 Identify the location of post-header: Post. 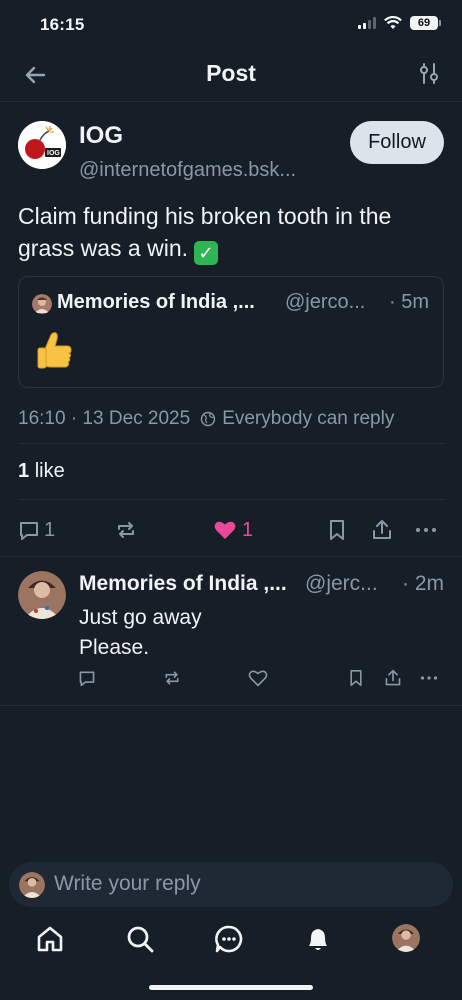
(231, 76).